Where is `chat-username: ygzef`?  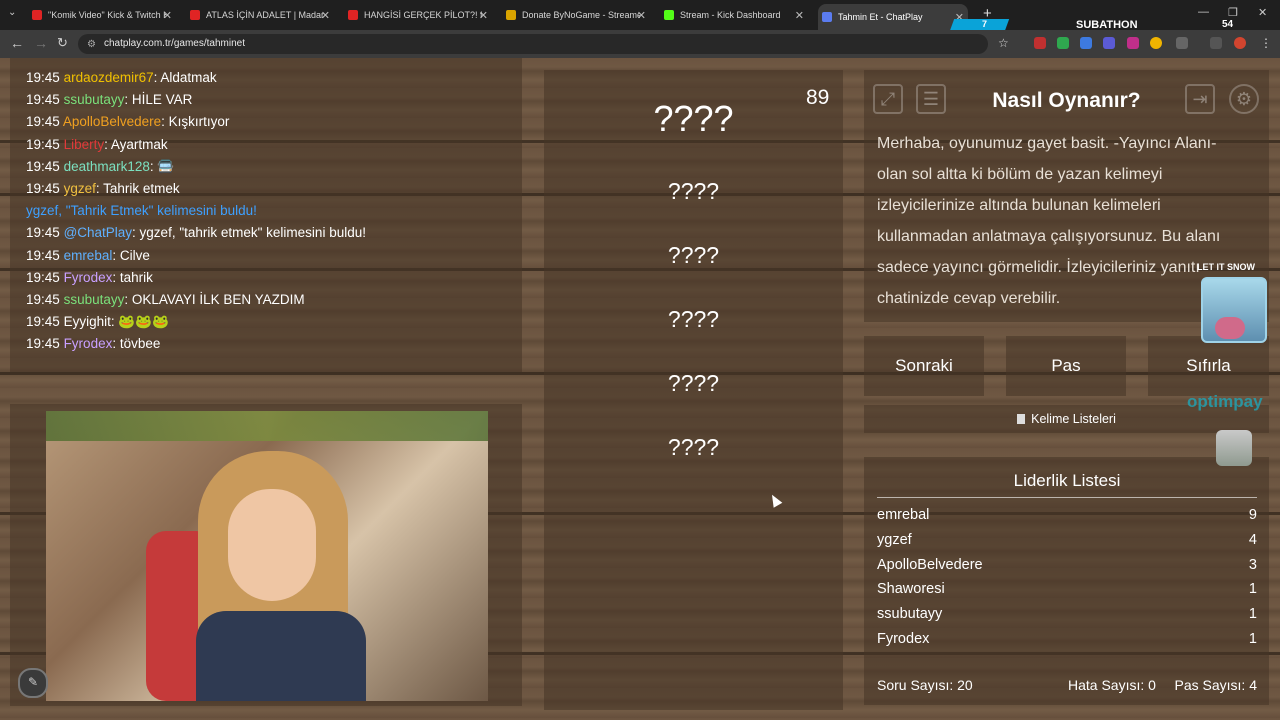
chat-username: ygzef is located at coordinates (80, 188).